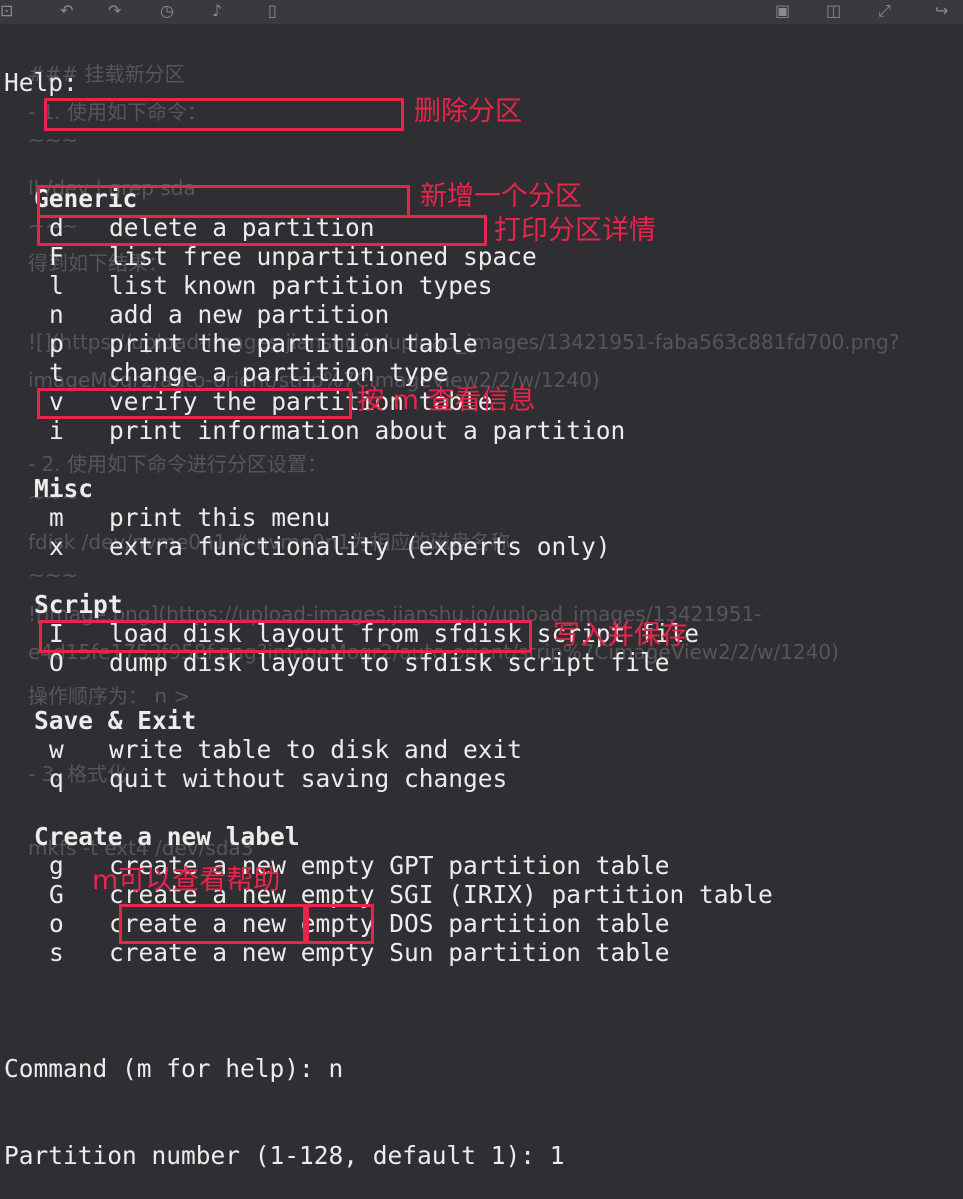 This screenshot has height=1199, width=963. Describe the element at coordinates (41, 82) in the screenshot. I see `help-title: Help:` at that location.